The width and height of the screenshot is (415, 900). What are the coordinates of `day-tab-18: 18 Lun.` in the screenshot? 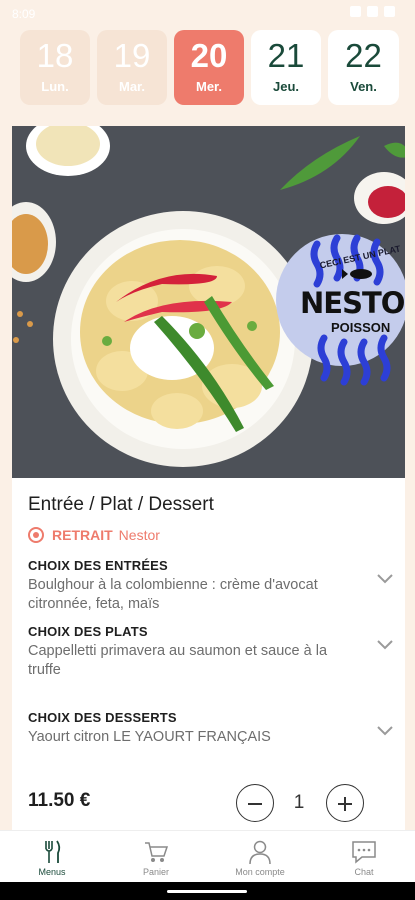 It's located at (55, 67).